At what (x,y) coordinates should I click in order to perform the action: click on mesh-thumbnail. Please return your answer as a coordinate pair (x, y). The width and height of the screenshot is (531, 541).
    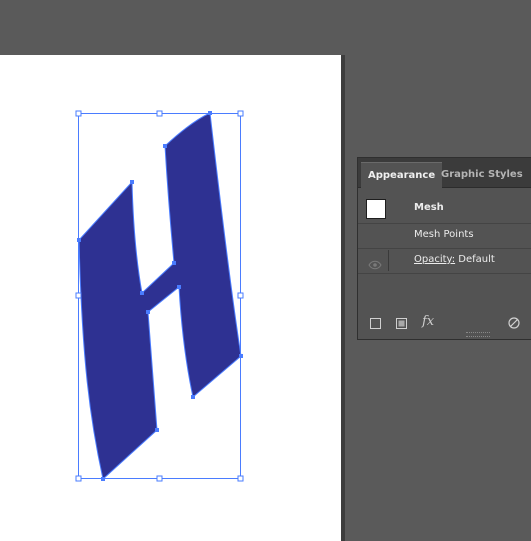
    Looking at the image, I should click on (376, 209).